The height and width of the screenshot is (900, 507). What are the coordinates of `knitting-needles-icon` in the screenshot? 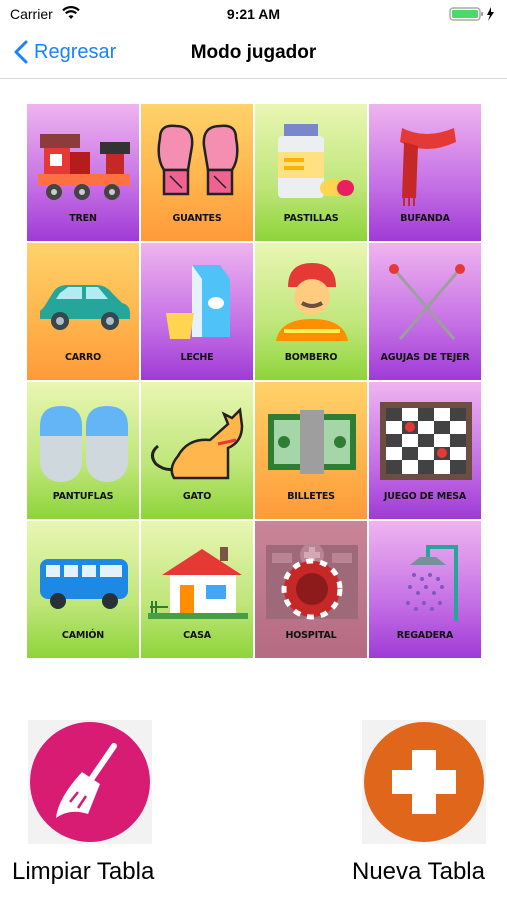 It's located at (427, 302).